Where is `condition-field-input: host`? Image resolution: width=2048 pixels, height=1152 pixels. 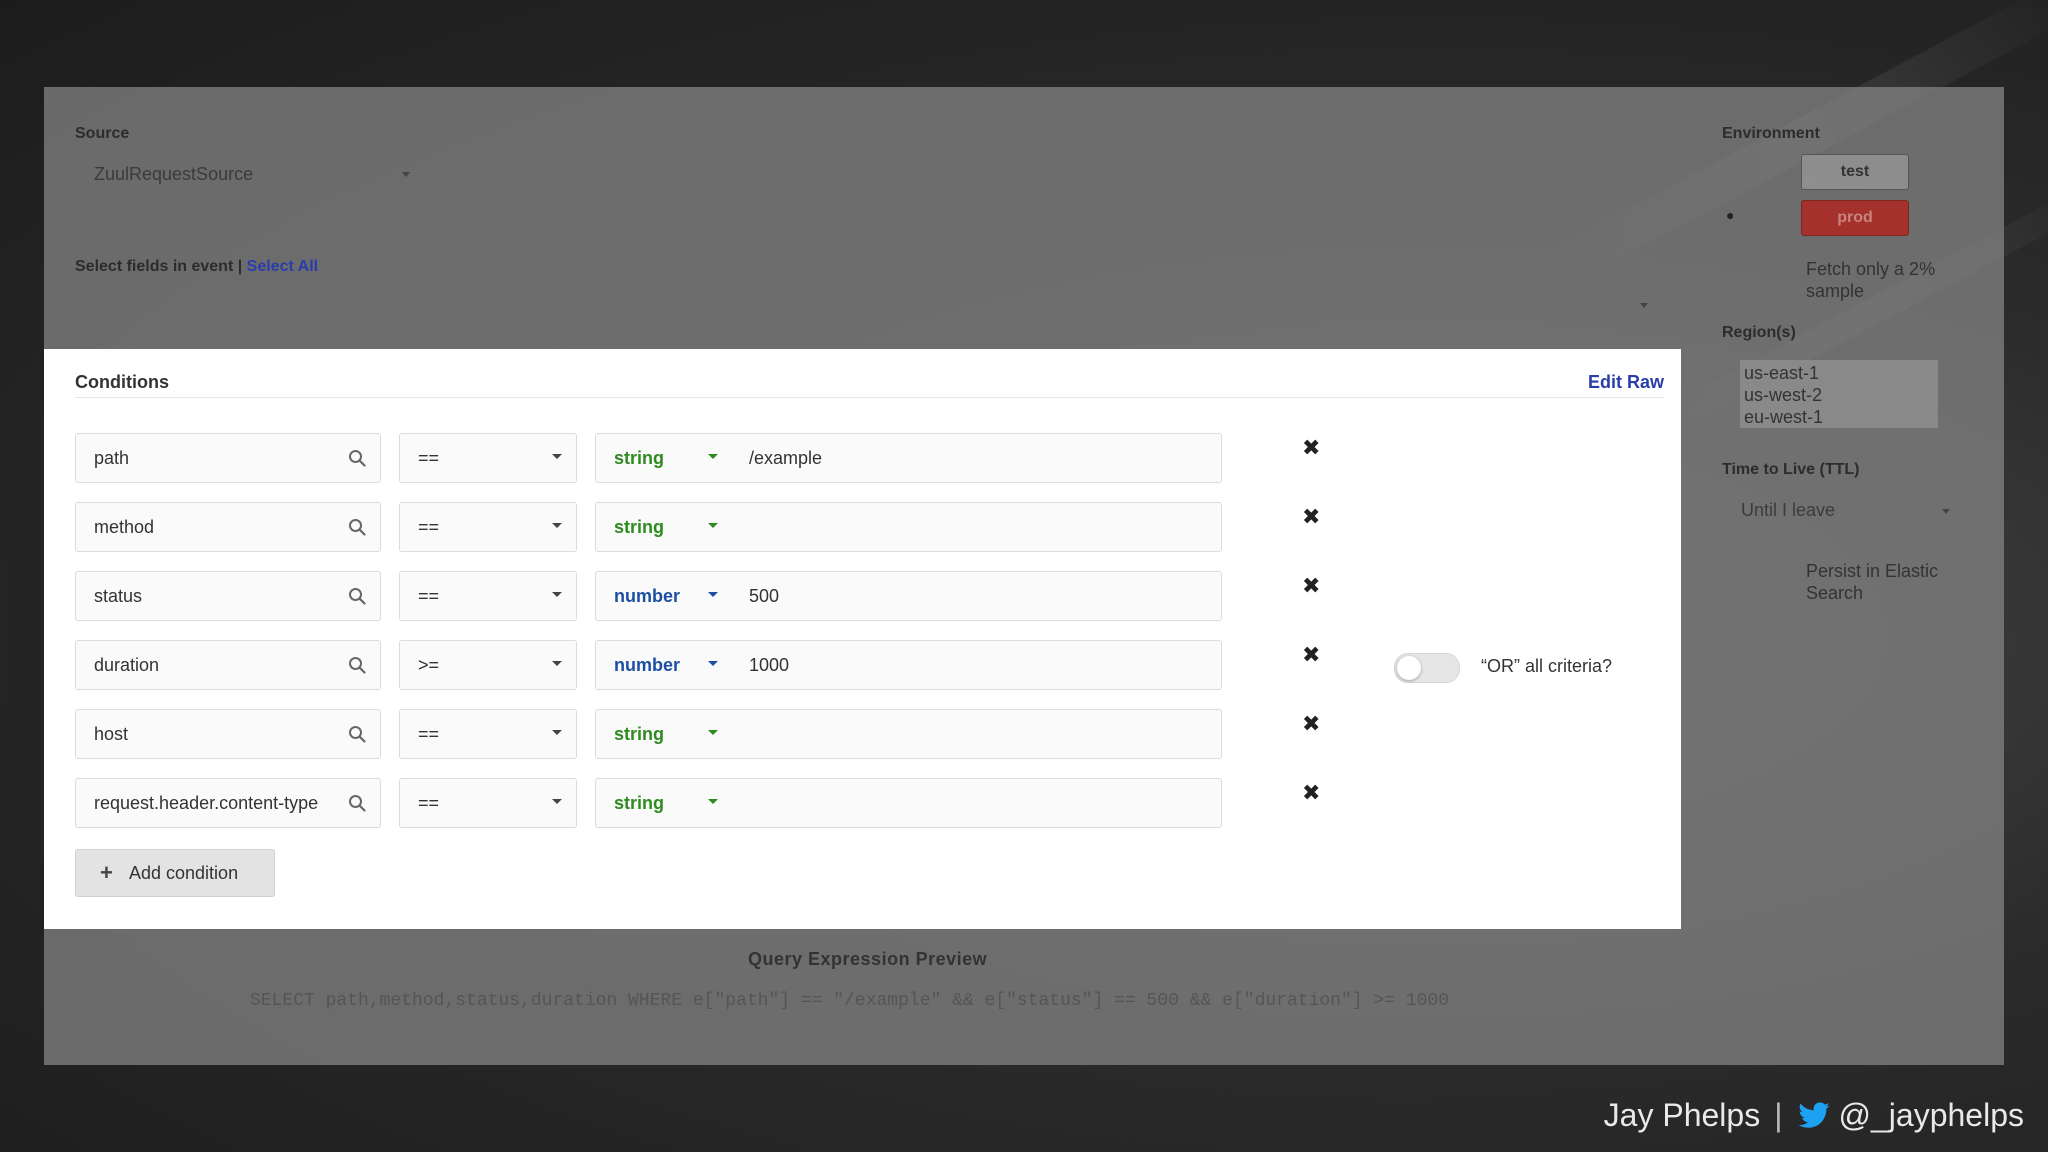 condition-field-input: host is located at coordinates (228, 734).